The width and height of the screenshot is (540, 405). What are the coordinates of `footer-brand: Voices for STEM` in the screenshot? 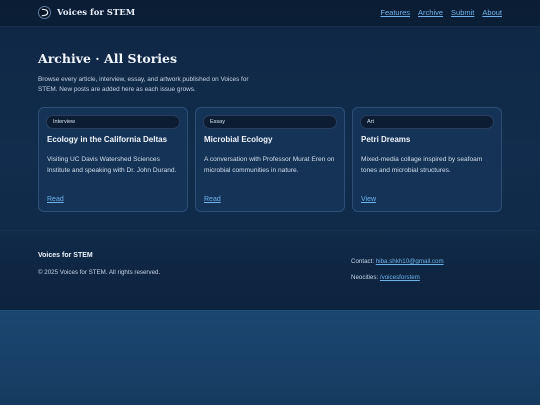 It's located at (65, 255).